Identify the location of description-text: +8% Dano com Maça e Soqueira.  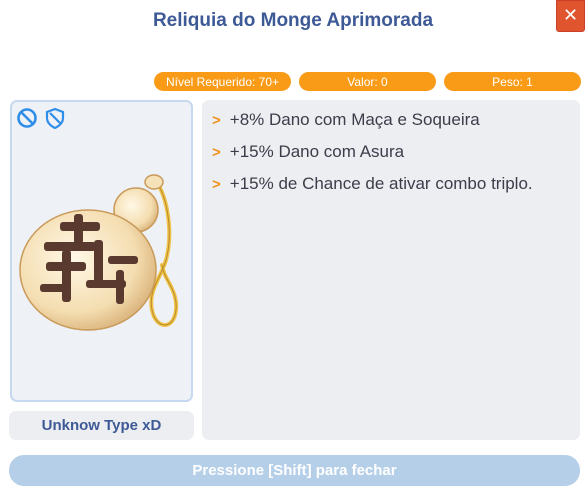
(354, 119).